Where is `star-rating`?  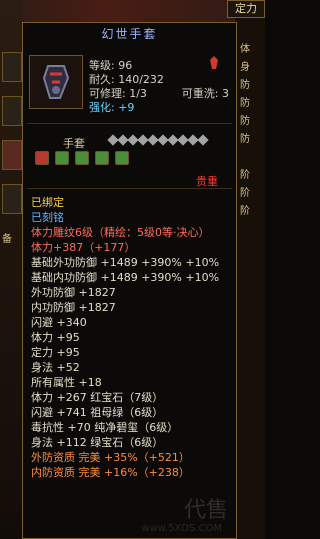 star-rating is located at coordinates (158, 140).